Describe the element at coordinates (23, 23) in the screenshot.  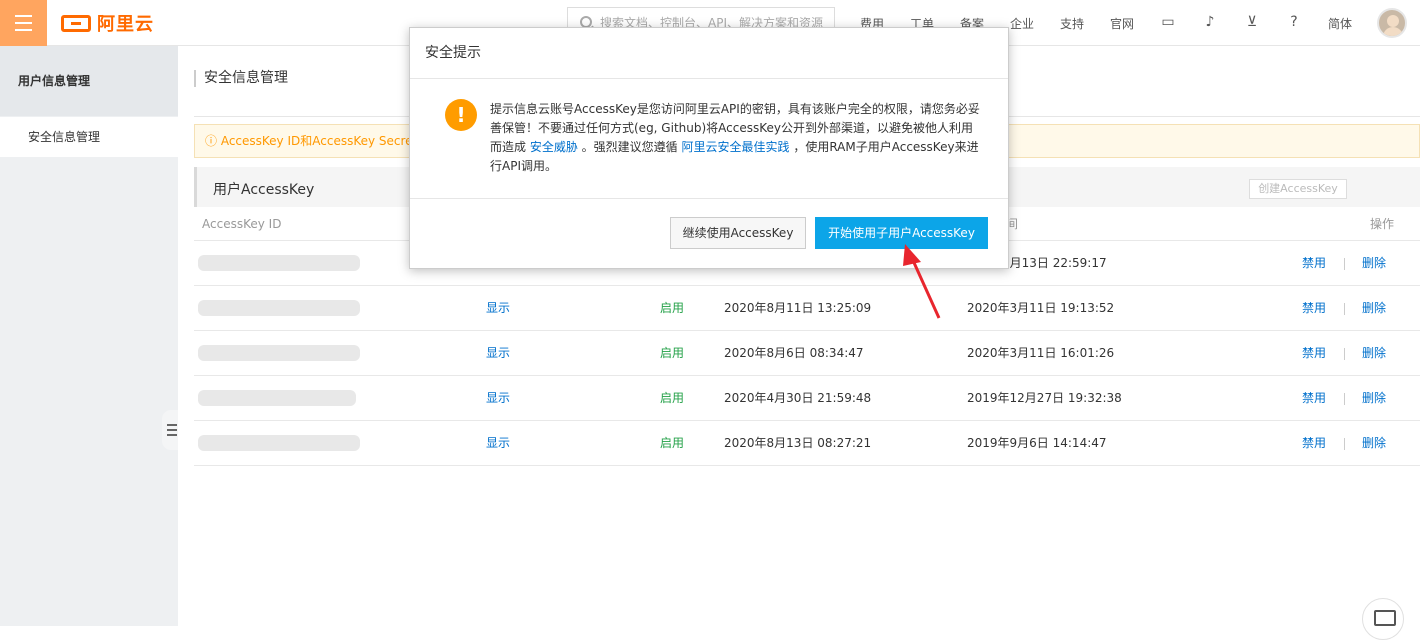
I see `menu-button` at that location.